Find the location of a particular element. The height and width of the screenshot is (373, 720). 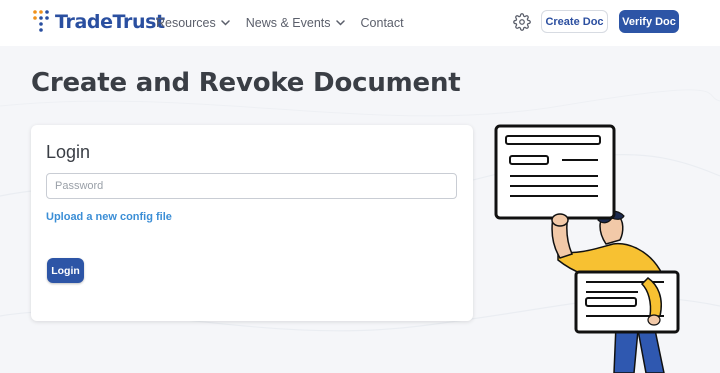

nav-resources: Resources is located at coordinates (193, 23).